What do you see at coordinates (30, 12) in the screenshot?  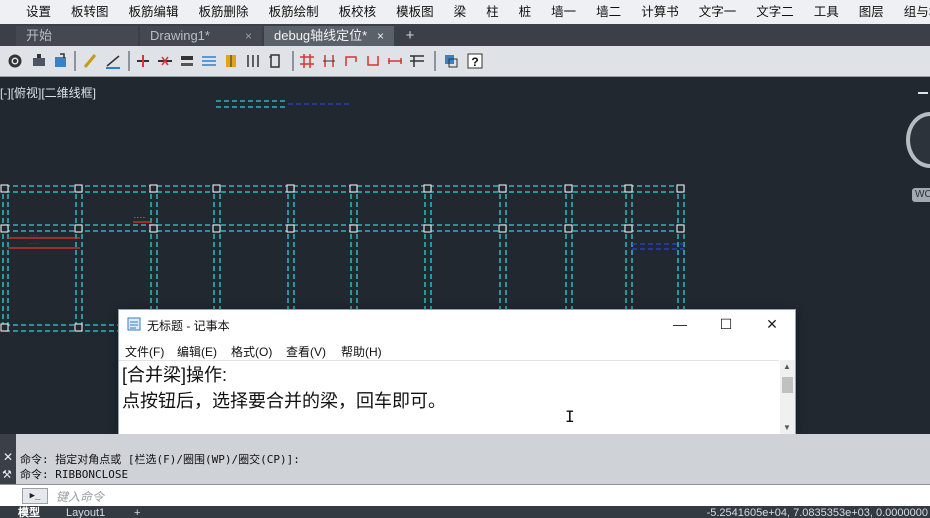 I see `menu-item: 设置` at bounding box center [30, 12].